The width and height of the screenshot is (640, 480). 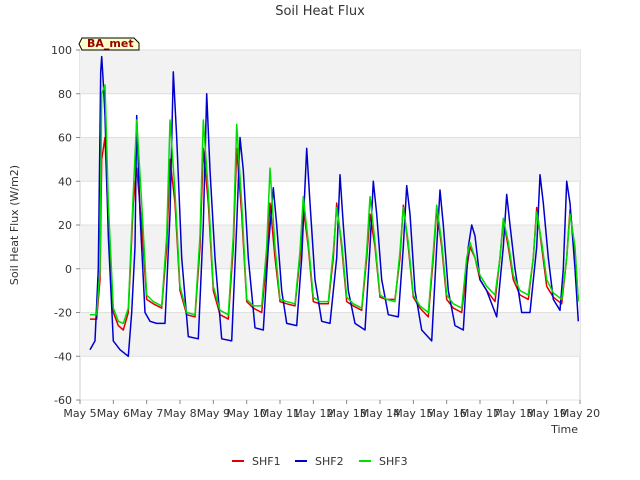 I want to click on y-tick-label: 40, so click(x=65, y=181).